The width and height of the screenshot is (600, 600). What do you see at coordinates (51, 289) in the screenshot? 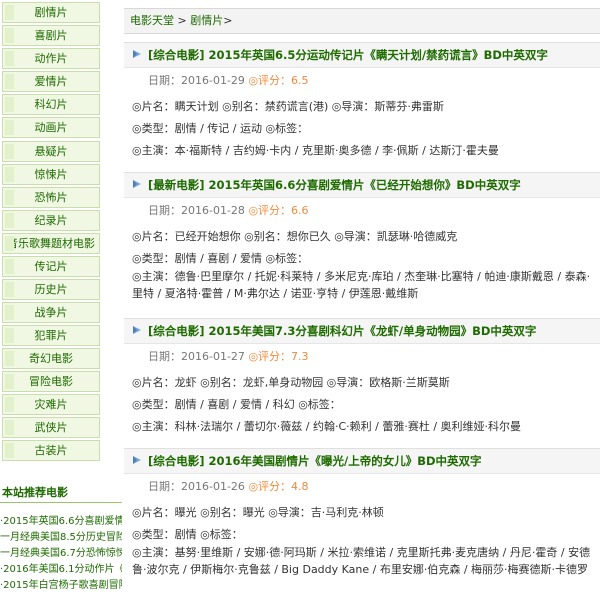
I see `category-link: 历史片` at bounding box center [51, 289].